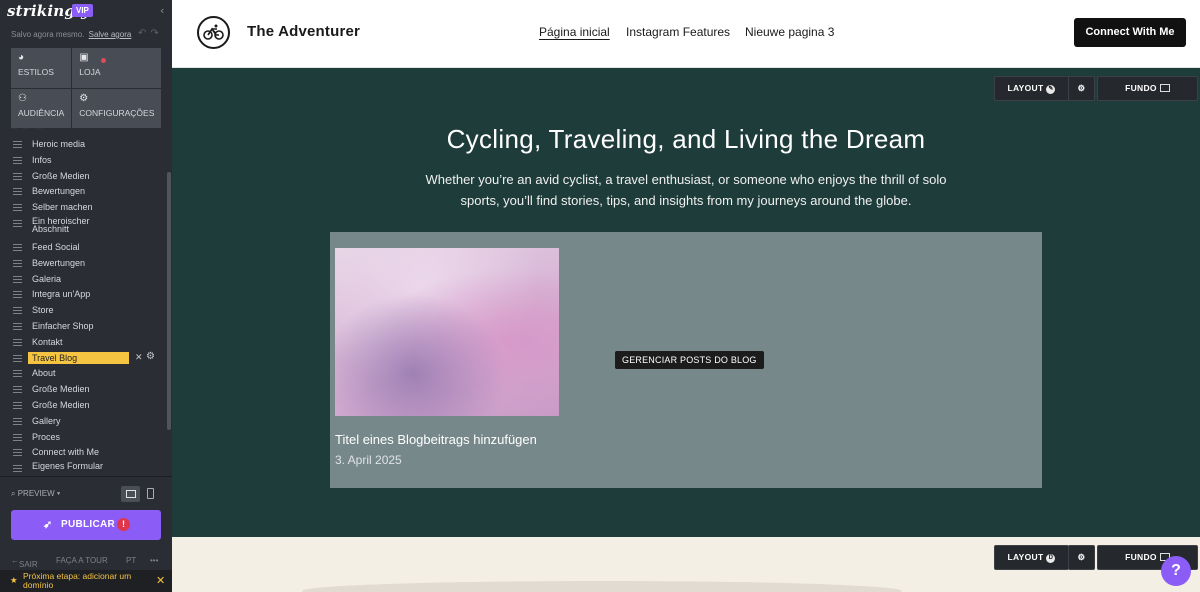 Image resolution: width=1200 pixels, height=592 pixels. Describe the element at coordinates (86, 525) in the screenshot. I see `publish-button: ➶ PUBLICAR !` at that location.